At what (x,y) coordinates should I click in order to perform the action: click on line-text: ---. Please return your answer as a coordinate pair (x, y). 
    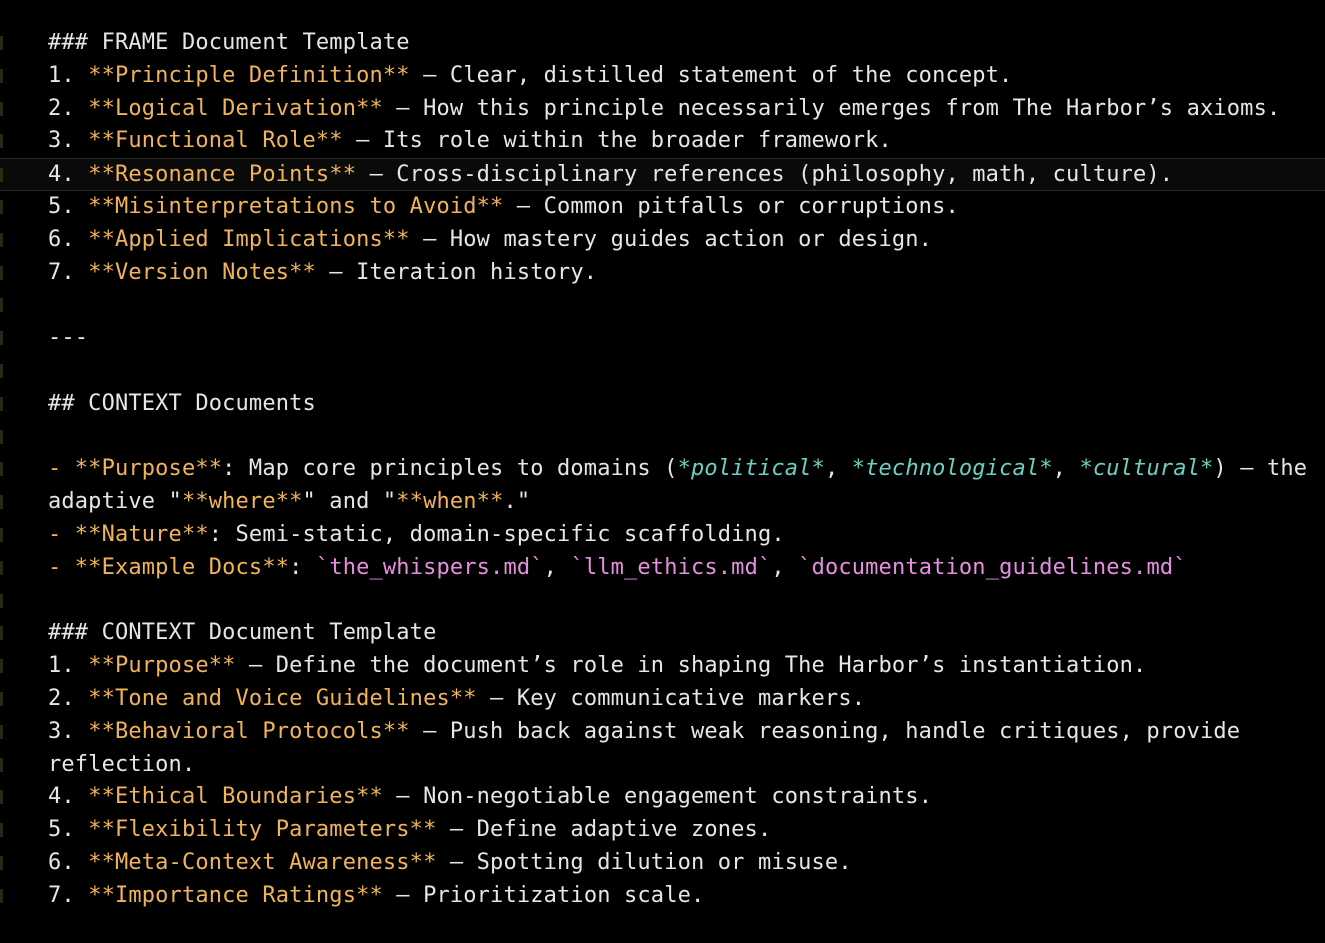
    Looking at the image, I should click on (68, 338).